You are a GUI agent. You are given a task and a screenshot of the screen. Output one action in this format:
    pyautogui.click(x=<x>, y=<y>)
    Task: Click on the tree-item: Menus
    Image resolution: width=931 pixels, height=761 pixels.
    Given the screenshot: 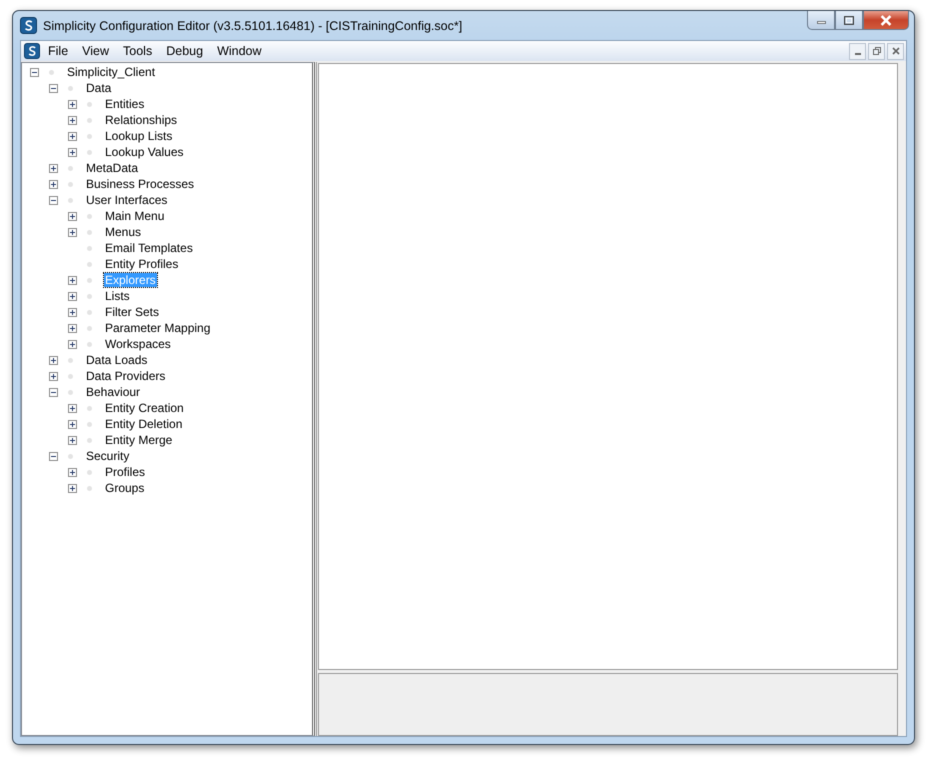 What is the action you would take?
    pyautogui.click(x=123, y=232)
    